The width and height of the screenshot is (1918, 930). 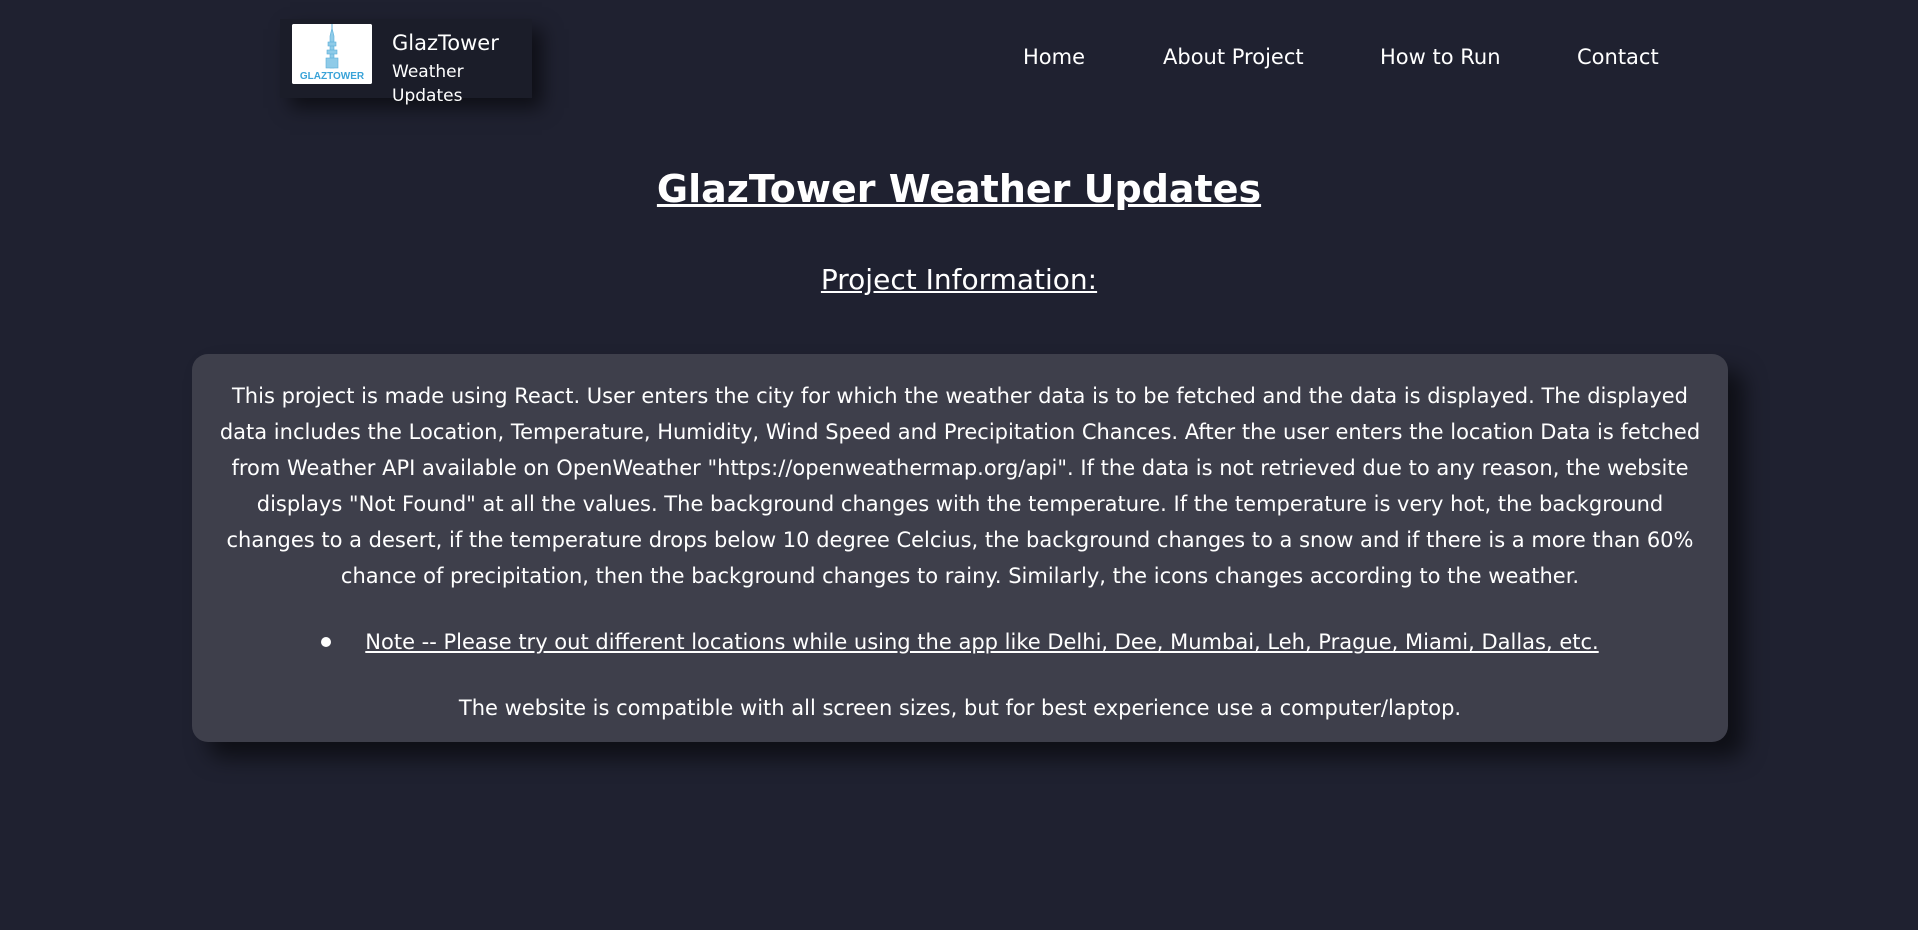 What do you see at coordinates (1618, 57) in the screenshot?
I see `nav-contact-link: Contact` at bounding box center [1618, 57].